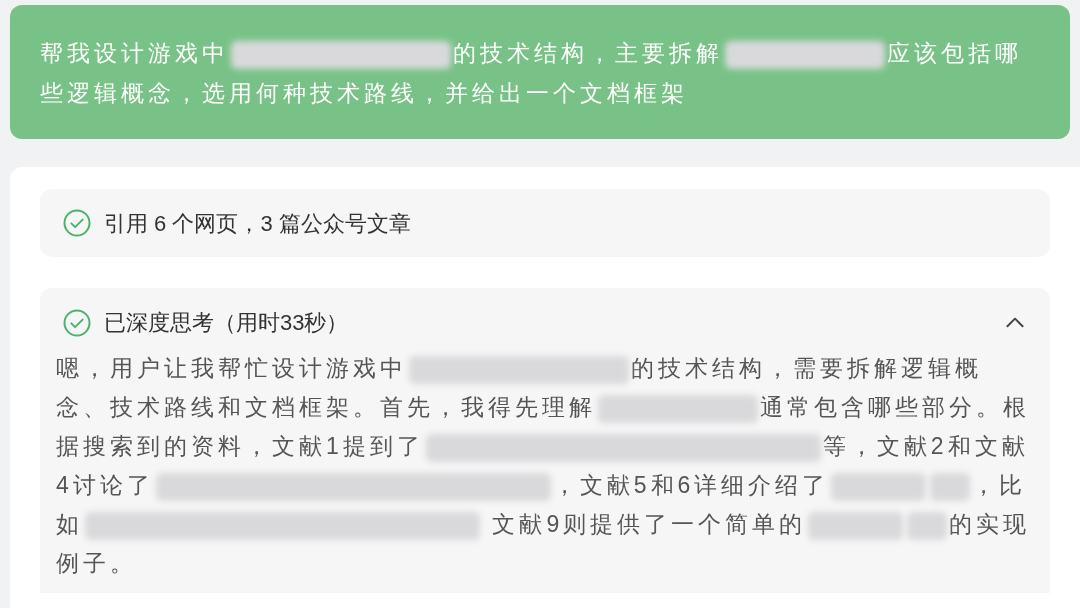  Describe the element at coordinates (545, 223) in the screenshot. I see `sources-row: 引用 6 个网页，3 篇公众号文章` at that location.